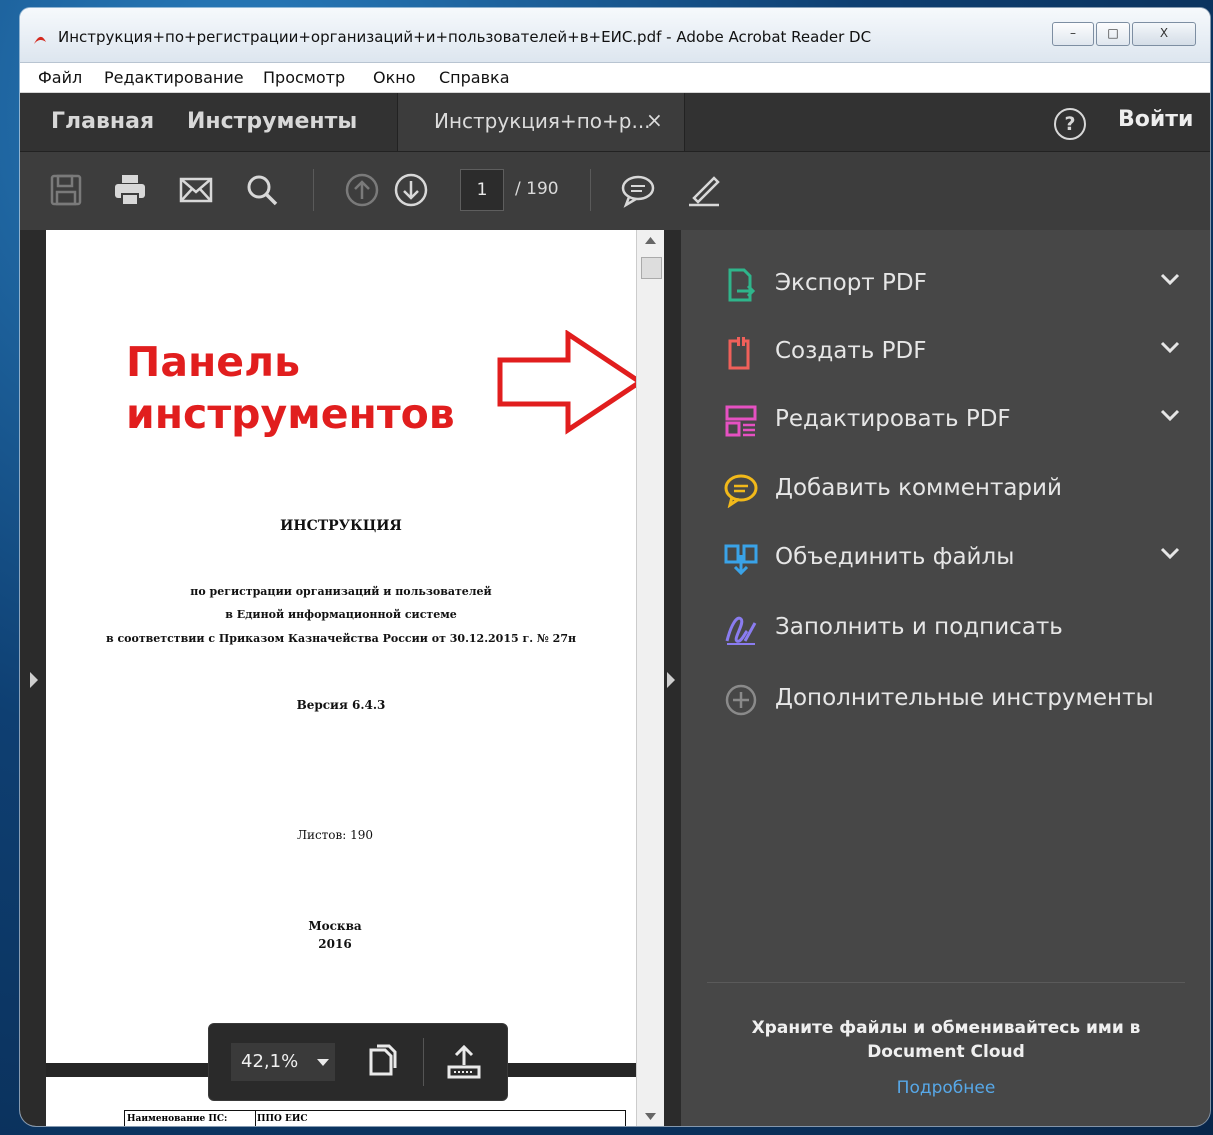 This screenshot has width=1213, height=1135. What do you see at coordinates (651, 268) in the screenshot?
I see `scrollbar-thumb` at bounding box center [651, 268].